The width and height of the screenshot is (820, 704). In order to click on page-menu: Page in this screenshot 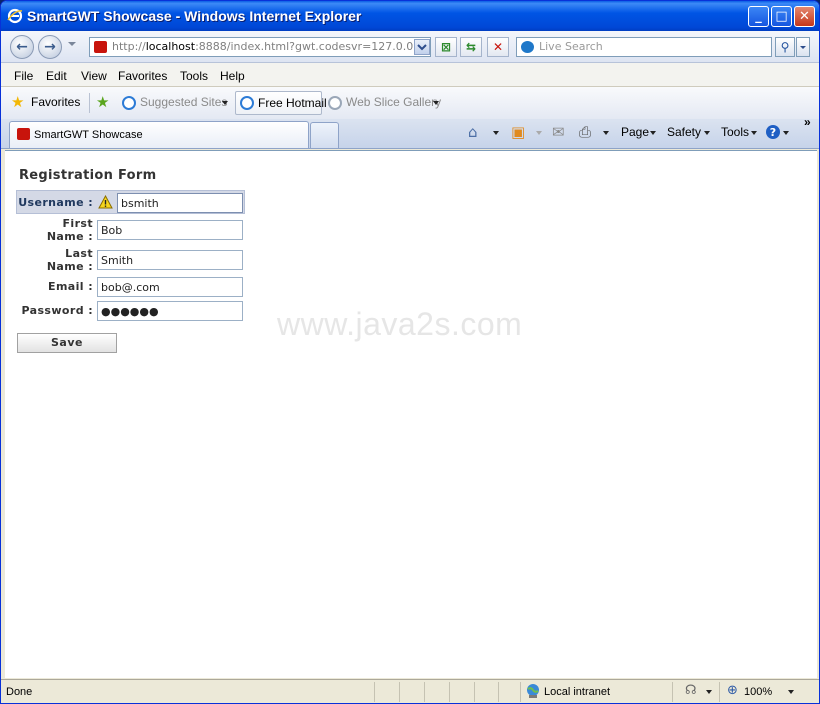, I will do `click(635, 132)`.